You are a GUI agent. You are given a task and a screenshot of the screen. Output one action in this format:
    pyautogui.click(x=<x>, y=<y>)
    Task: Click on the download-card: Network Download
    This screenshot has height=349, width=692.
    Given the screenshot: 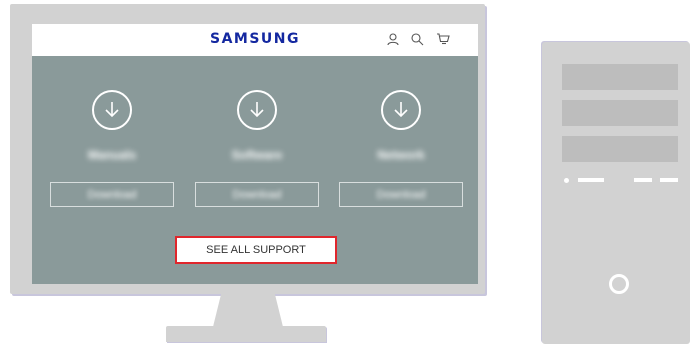 What is the action you would take?
    pyautogui.click(x=401, y=150)
    